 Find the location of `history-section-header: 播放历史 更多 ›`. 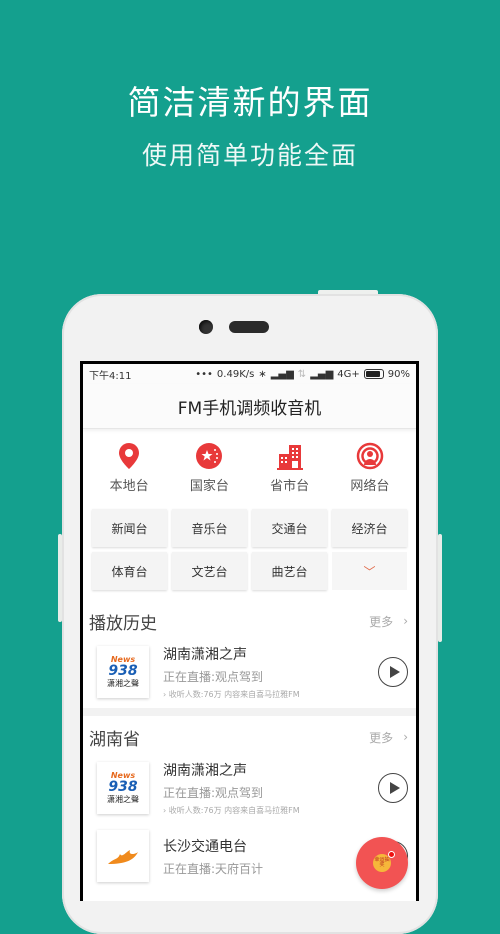

history-section-header: 播放历史 更多 › is located at coordinates (249, 621).